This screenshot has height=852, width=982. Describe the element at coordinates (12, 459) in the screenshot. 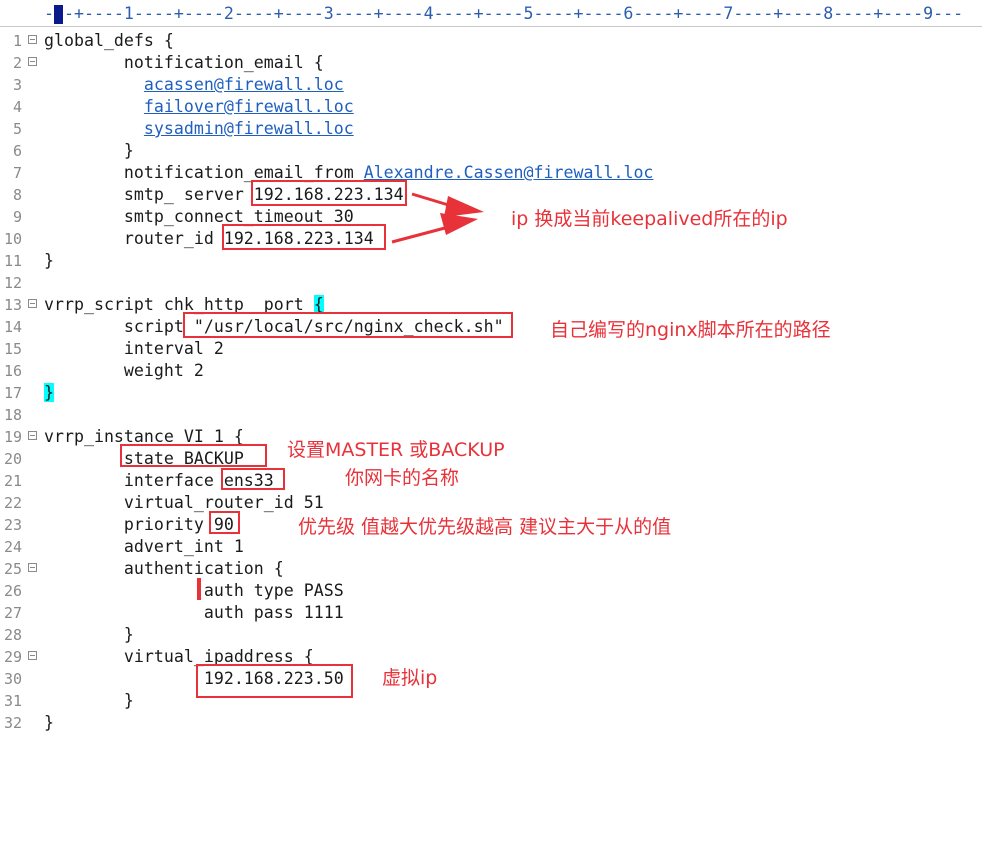

I see `line-number: 20` at that location.